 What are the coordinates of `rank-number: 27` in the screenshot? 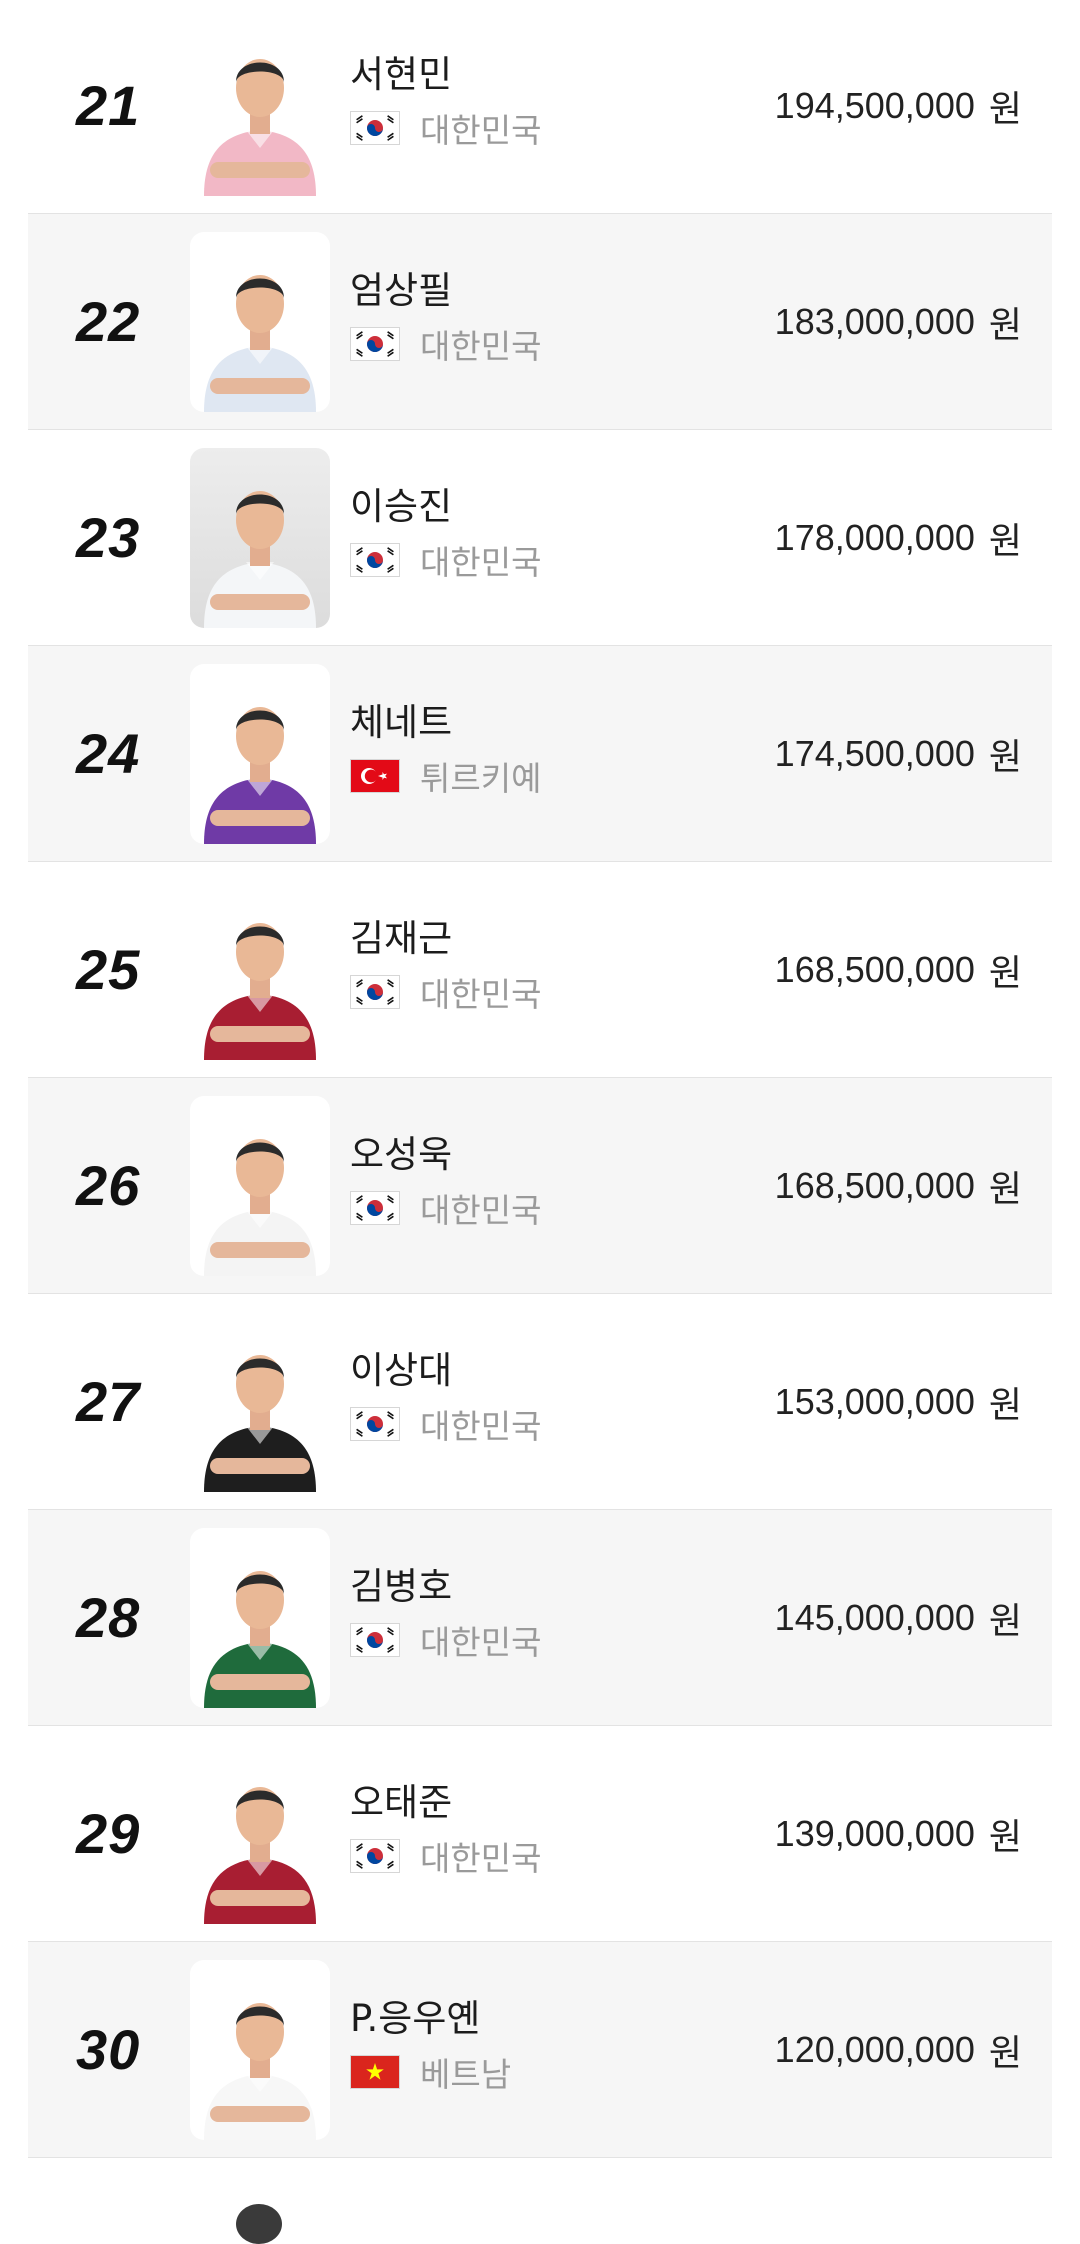 It's located at (108, 1401).